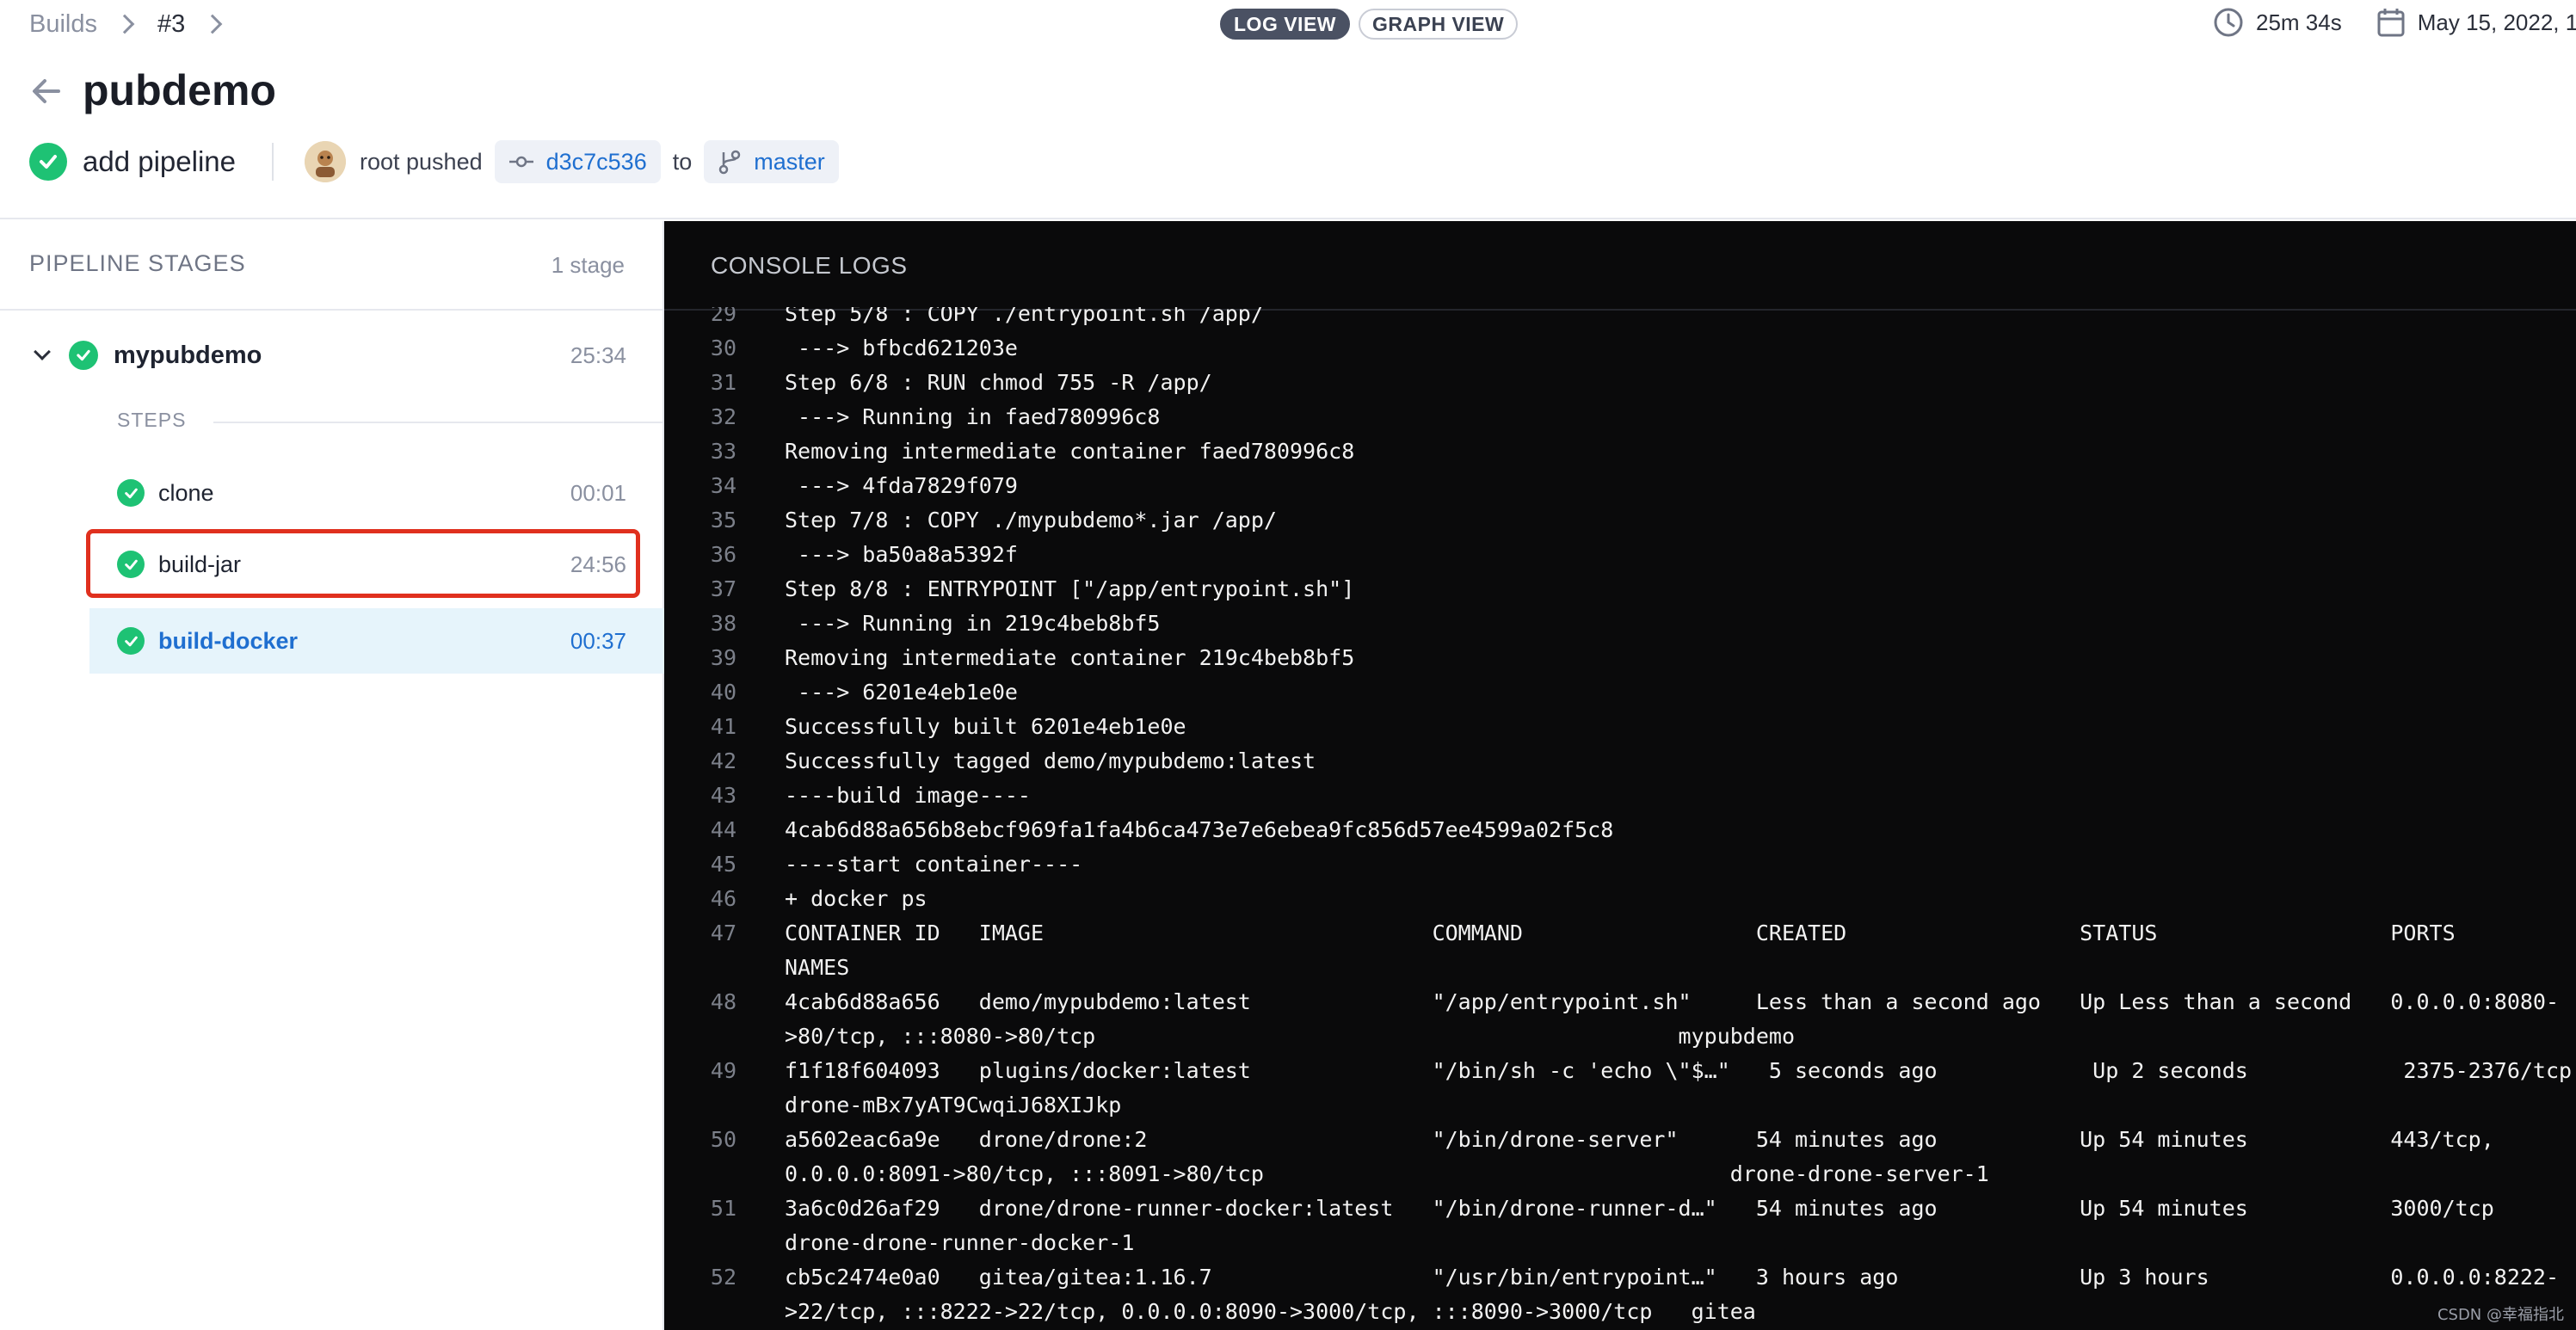  What do you see at coordinates (1290, 1036) in the screenshot?
I see `log-line-text: >80/tcp, :::8080->80/tcp mypubdemo` at bounding box center [1290, 1036].